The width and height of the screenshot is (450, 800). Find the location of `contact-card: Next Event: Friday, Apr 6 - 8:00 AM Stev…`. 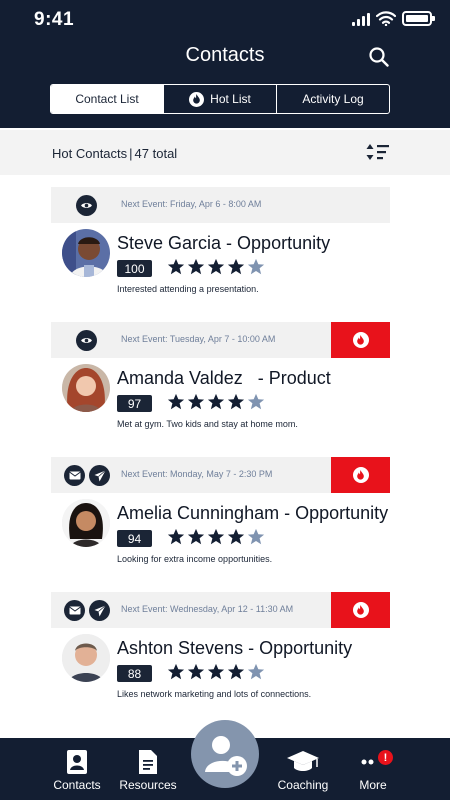

contact-card: Next Event: Friday, Apr 6 - 8:00 AM Stev… is located at coordinates (220, 249).